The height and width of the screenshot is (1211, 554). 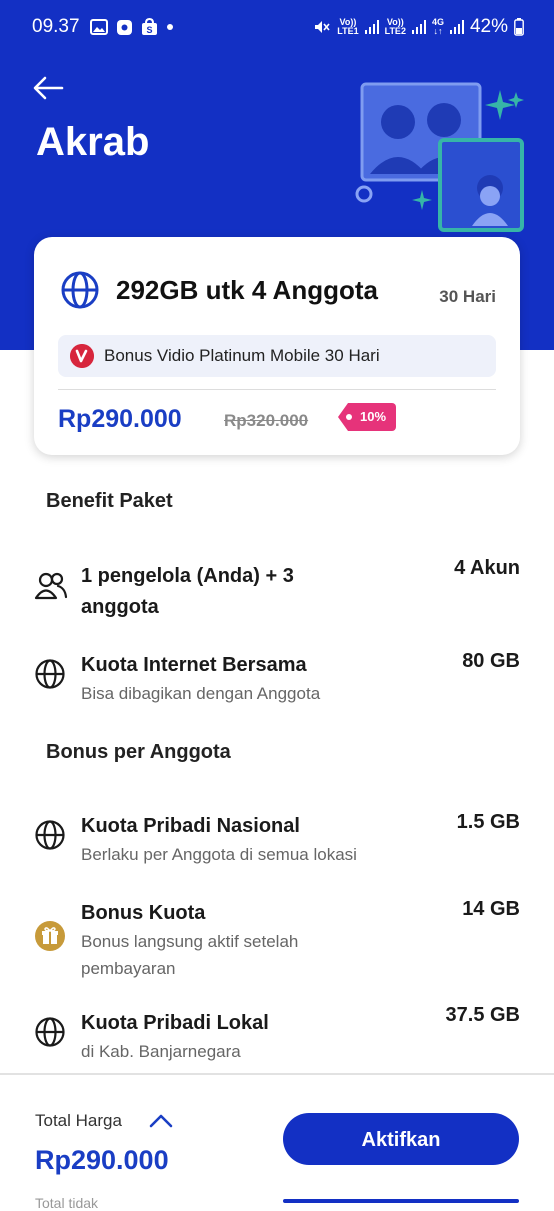 What do you see at coordinates (120, 419) in the screenshot?
I see `package-price: Rp290.000` at bounding box center [120, 419].